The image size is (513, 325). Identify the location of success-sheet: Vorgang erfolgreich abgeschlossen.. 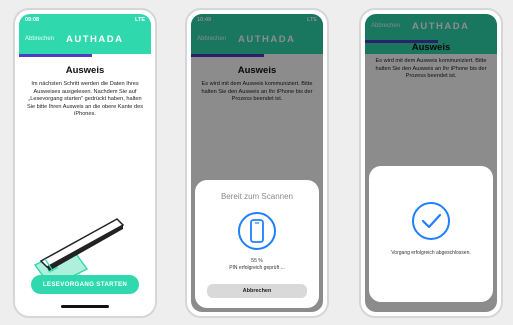
(431, 234).